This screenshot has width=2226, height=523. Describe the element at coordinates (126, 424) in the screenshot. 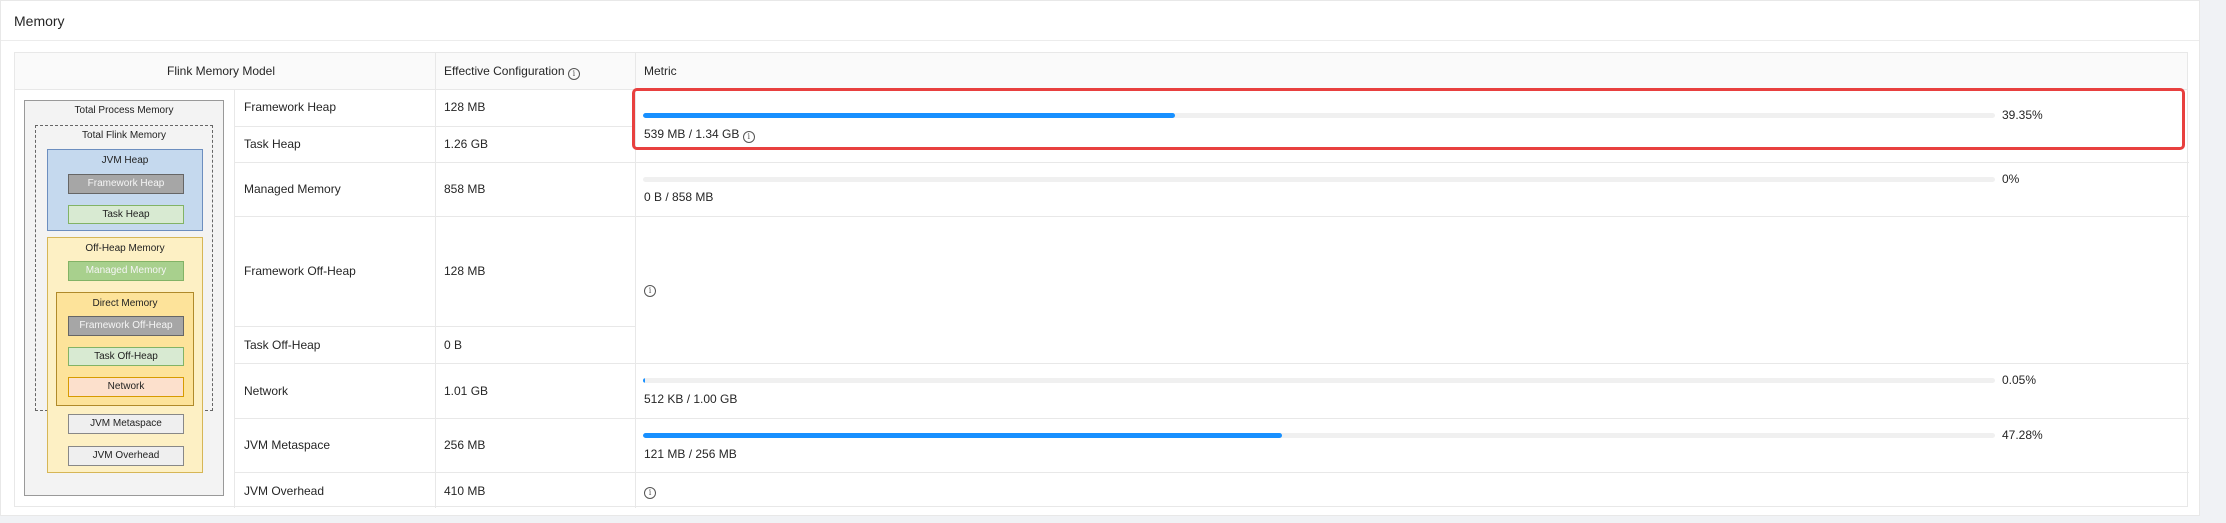

I see `diagram-jvm-metaspace: JVM Metaspace` at that location.